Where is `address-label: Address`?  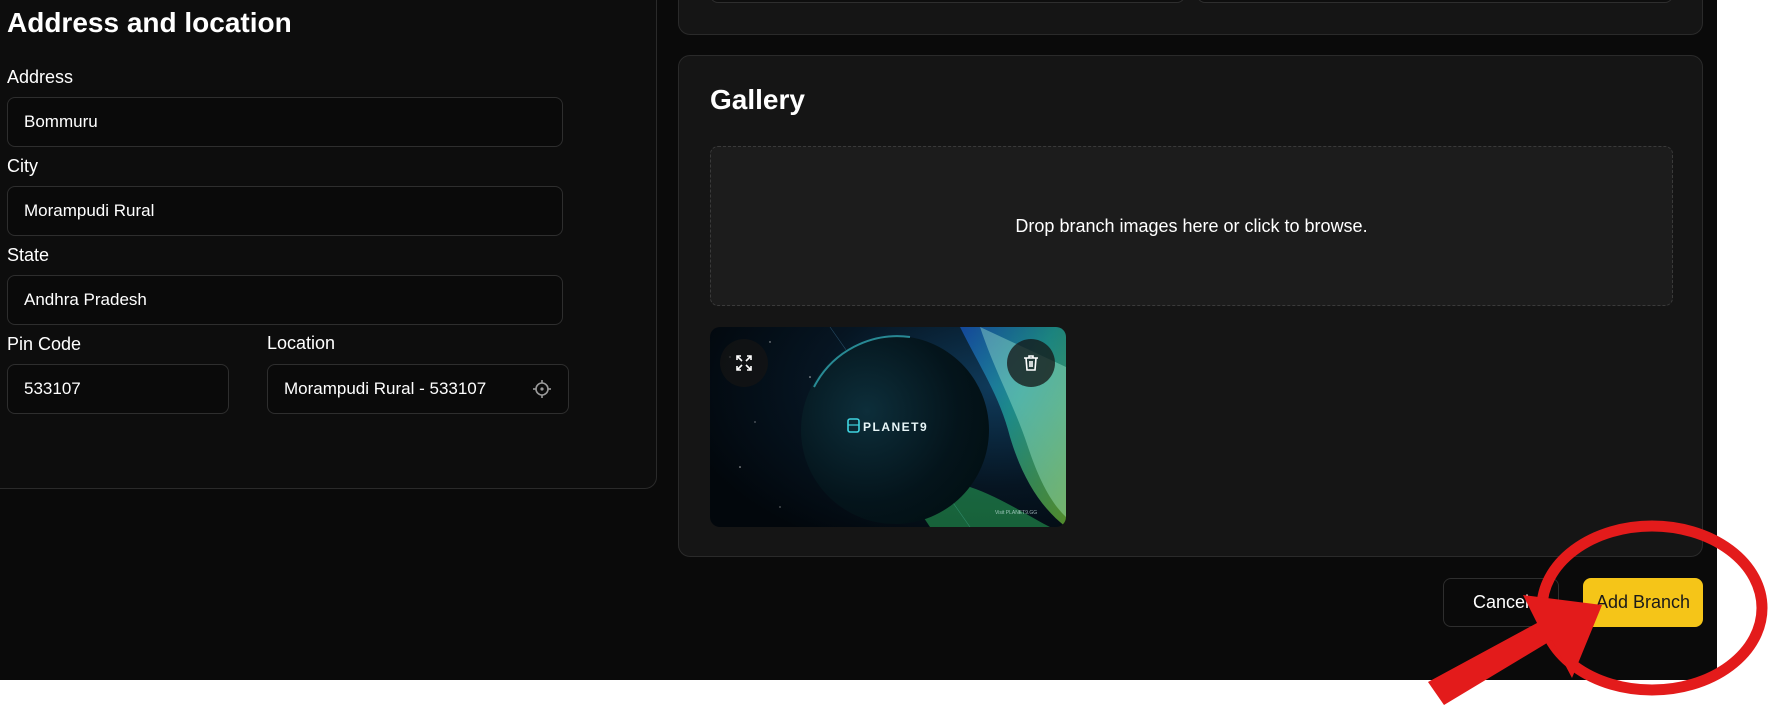 address-label: Address is located at coordinates (40, 77).